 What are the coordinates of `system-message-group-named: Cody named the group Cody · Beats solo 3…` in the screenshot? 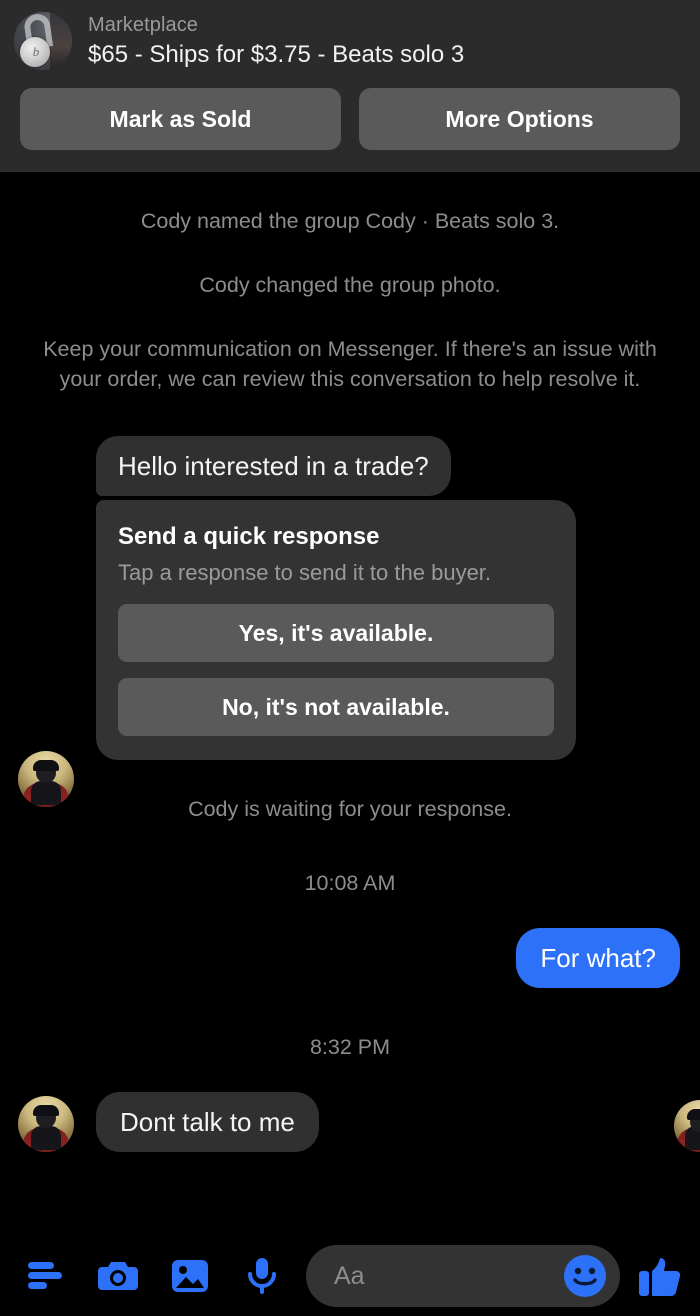 It's located at (350, 221).